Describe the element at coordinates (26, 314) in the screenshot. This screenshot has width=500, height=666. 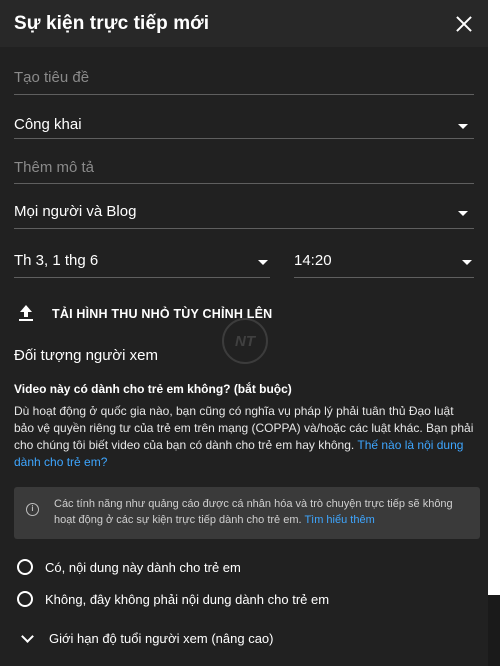
I see `upload-icon` at that location.